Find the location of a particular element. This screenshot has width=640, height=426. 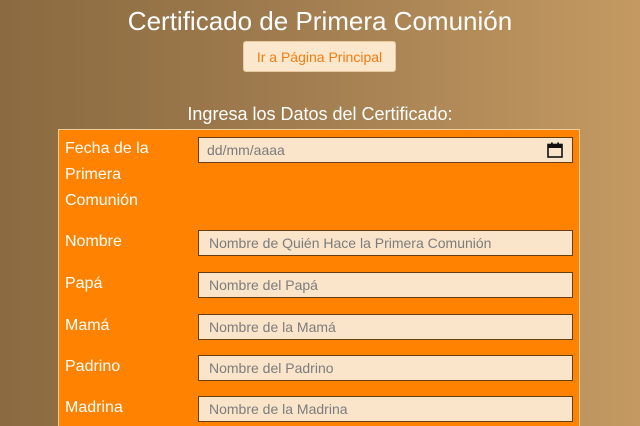

name-field-label: Nombre is located at coordinates (93, 241).